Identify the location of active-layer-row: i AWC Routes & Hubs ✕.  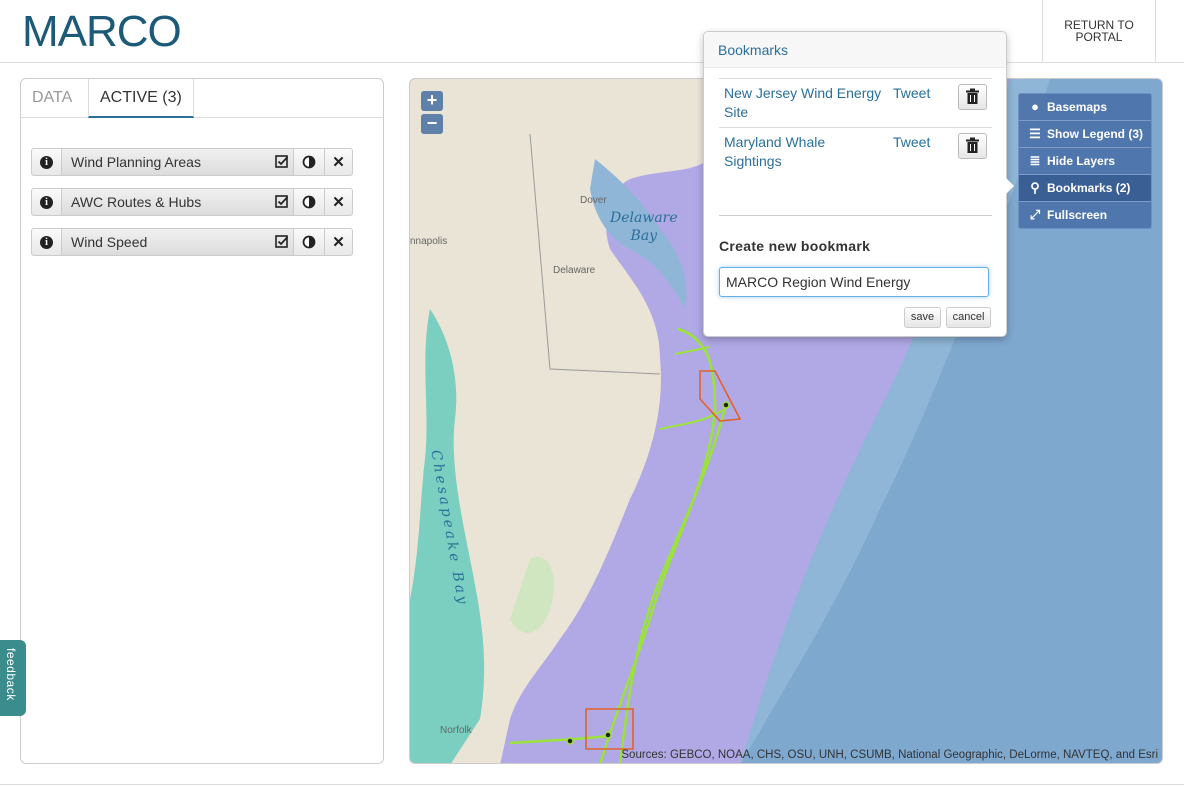
(192, 202).